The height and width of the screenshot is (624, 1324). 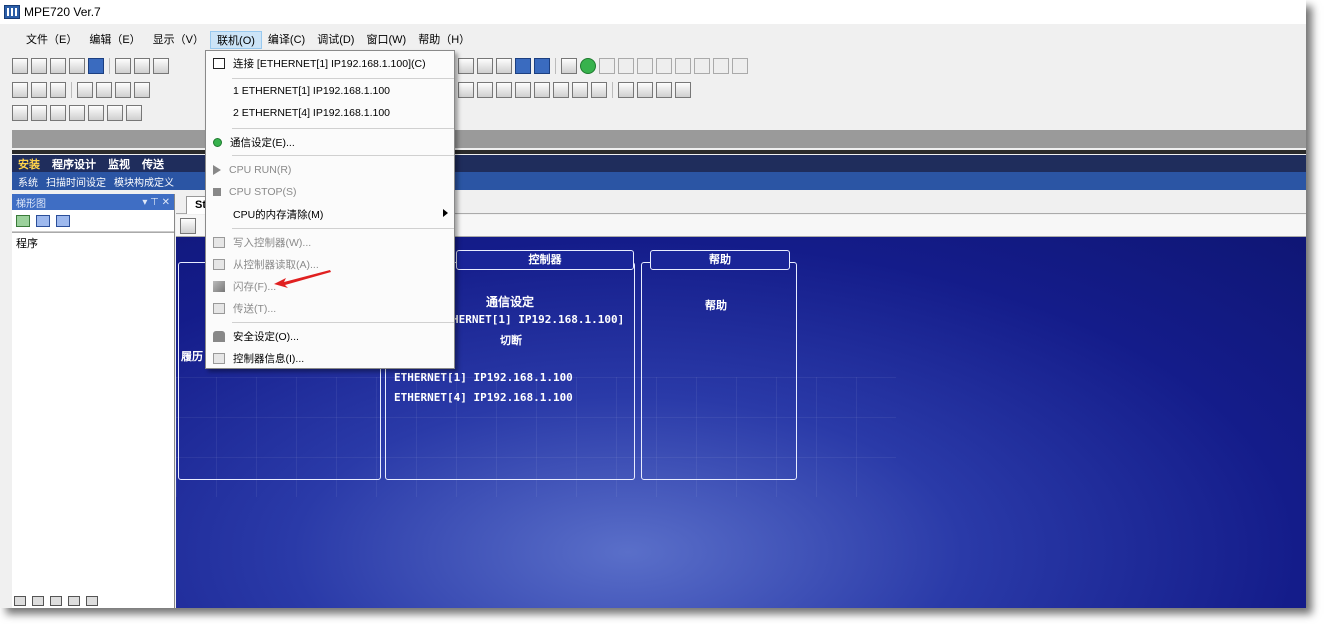 I want to click on menu-debug: 调试(D), so click(x=335, y=40).